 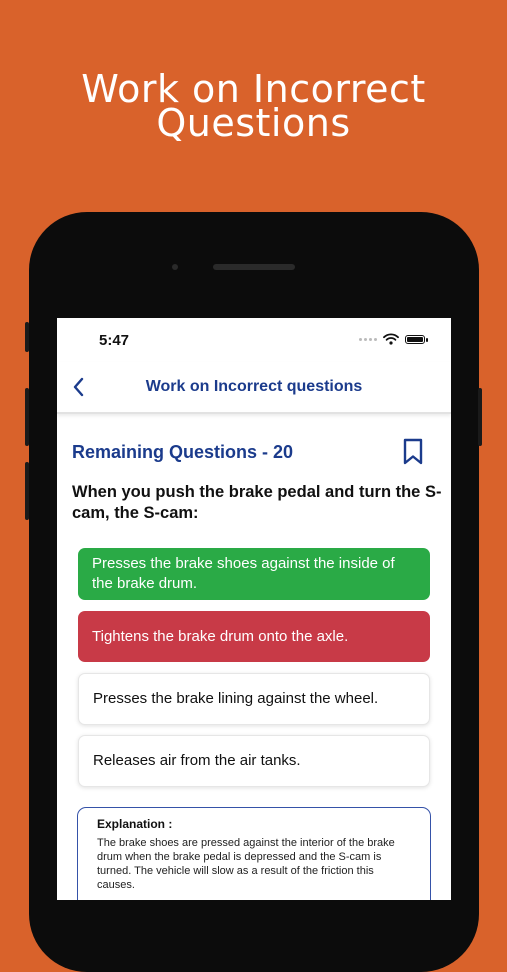 What do you see at coordinates (135, 513) in the screenshot?
I see `question-line2: cam, the S-cam:` at bounding box center [135, 513].